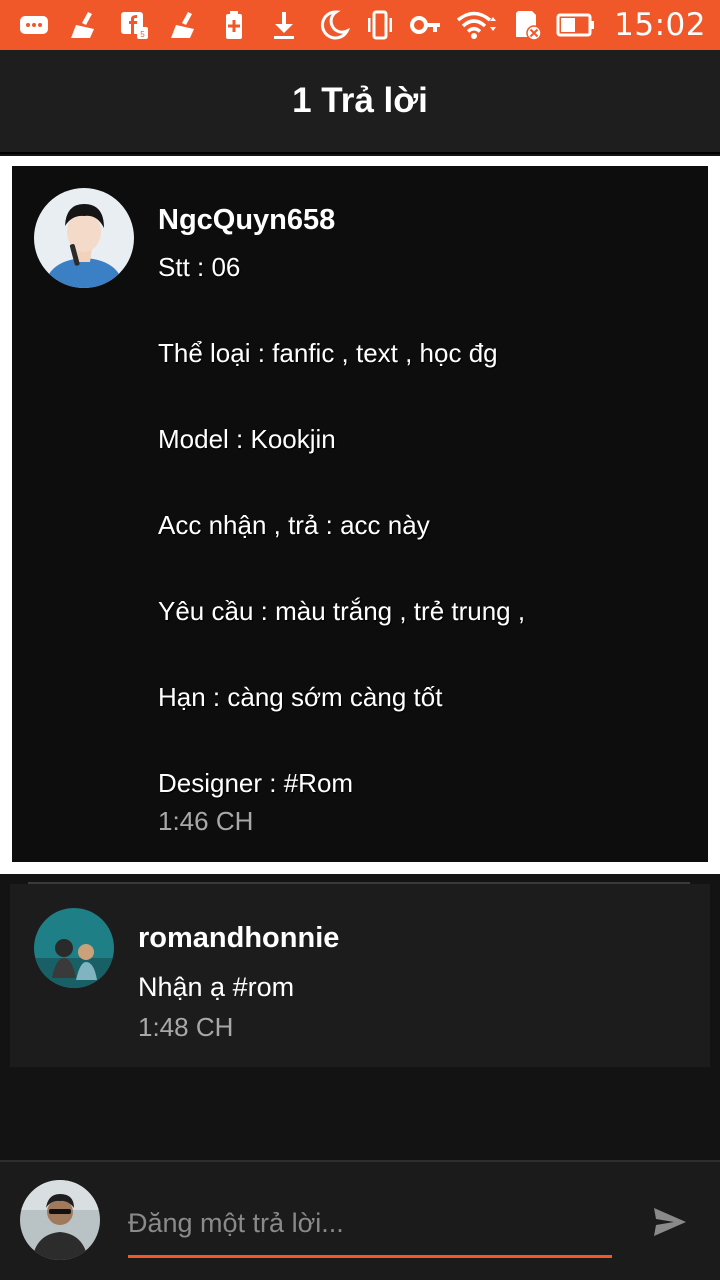 The width and height of the screenshot is (720, 1280). I want to click on vpn-key-icon, so click(425, 25).